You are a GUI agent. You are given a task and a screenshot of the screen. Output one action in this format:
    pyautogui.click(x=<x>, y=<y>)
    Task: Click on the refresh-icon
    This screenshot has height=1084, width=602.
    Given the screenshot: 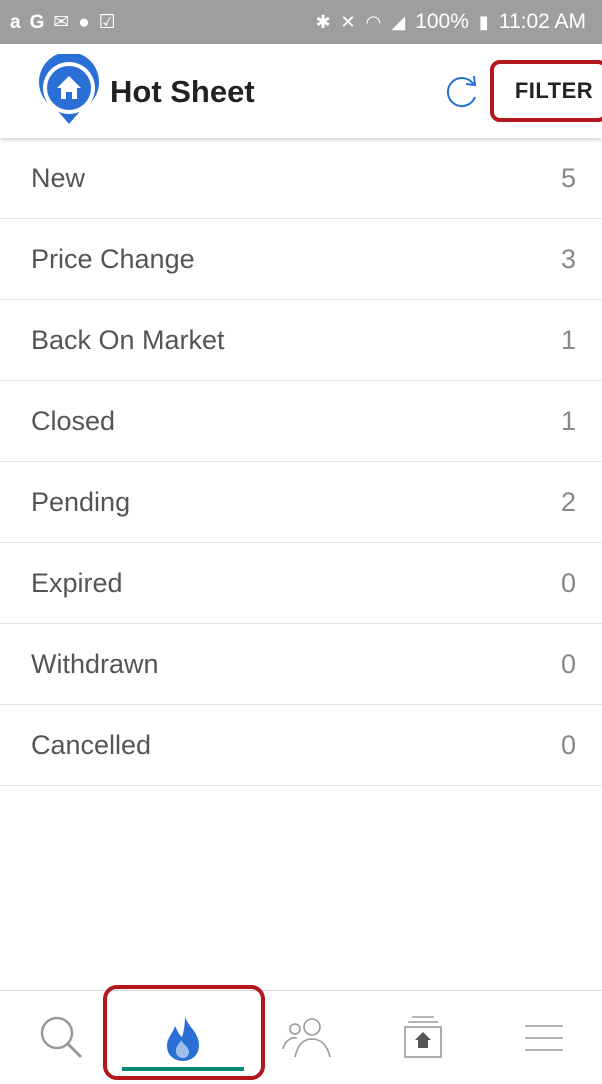 What is the action you would take?
    pyautogui.click(x=462, y=91)
    